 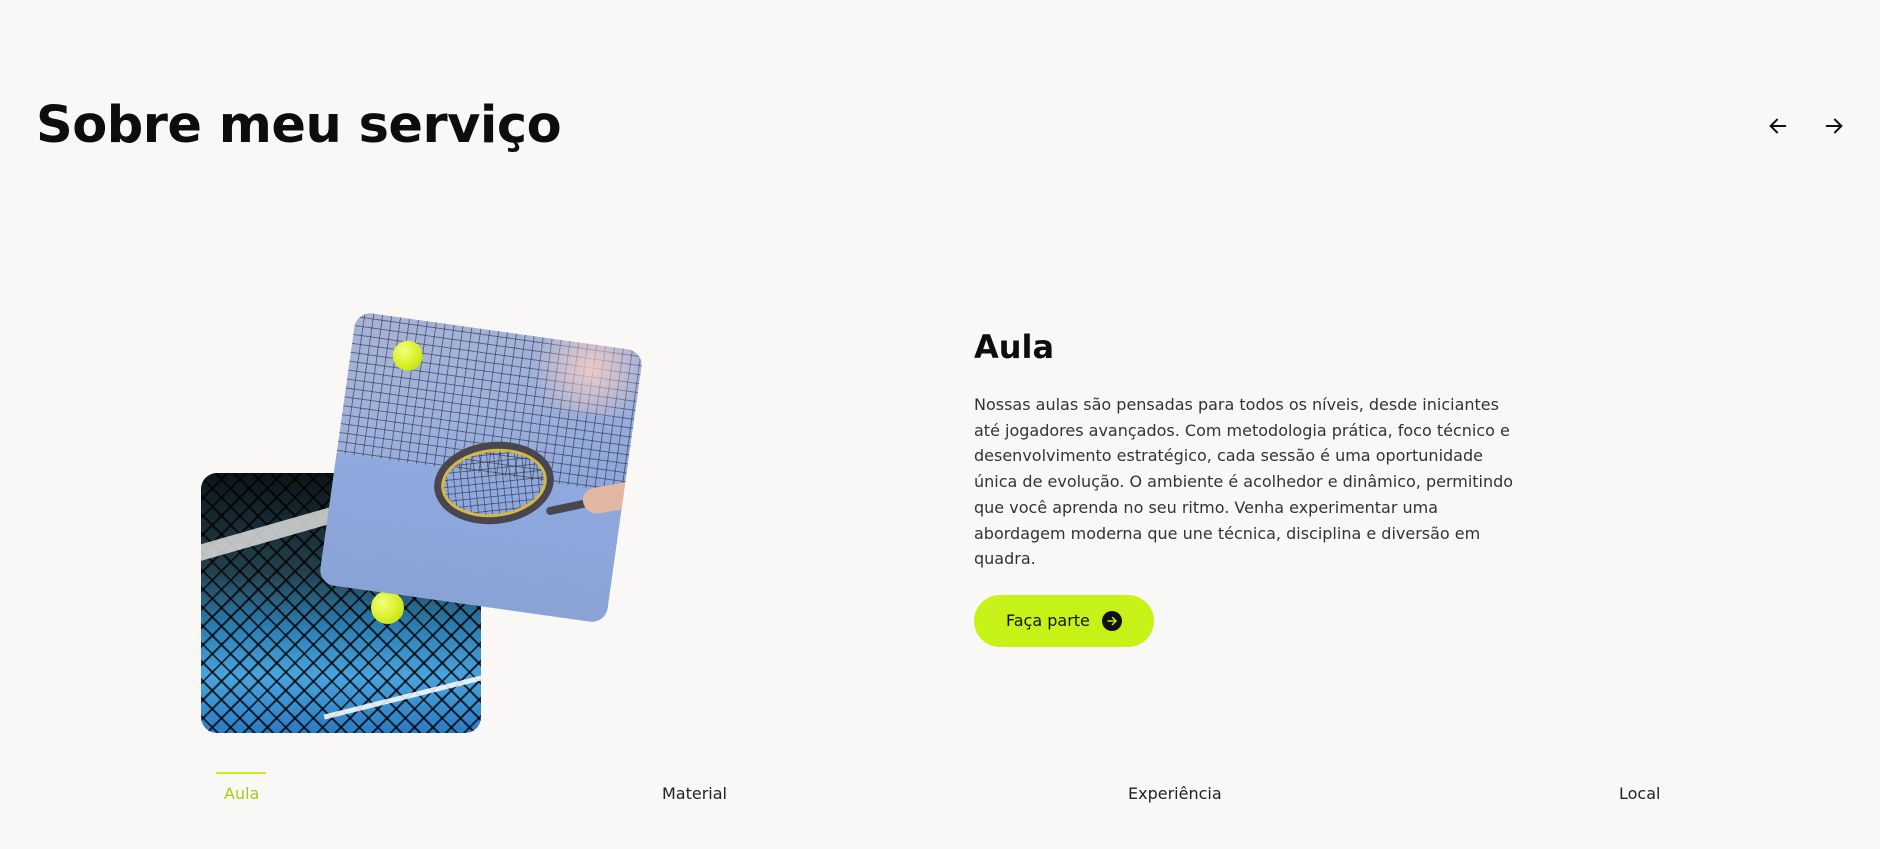 I want to click on next-button, so click(x=1834, y=126).